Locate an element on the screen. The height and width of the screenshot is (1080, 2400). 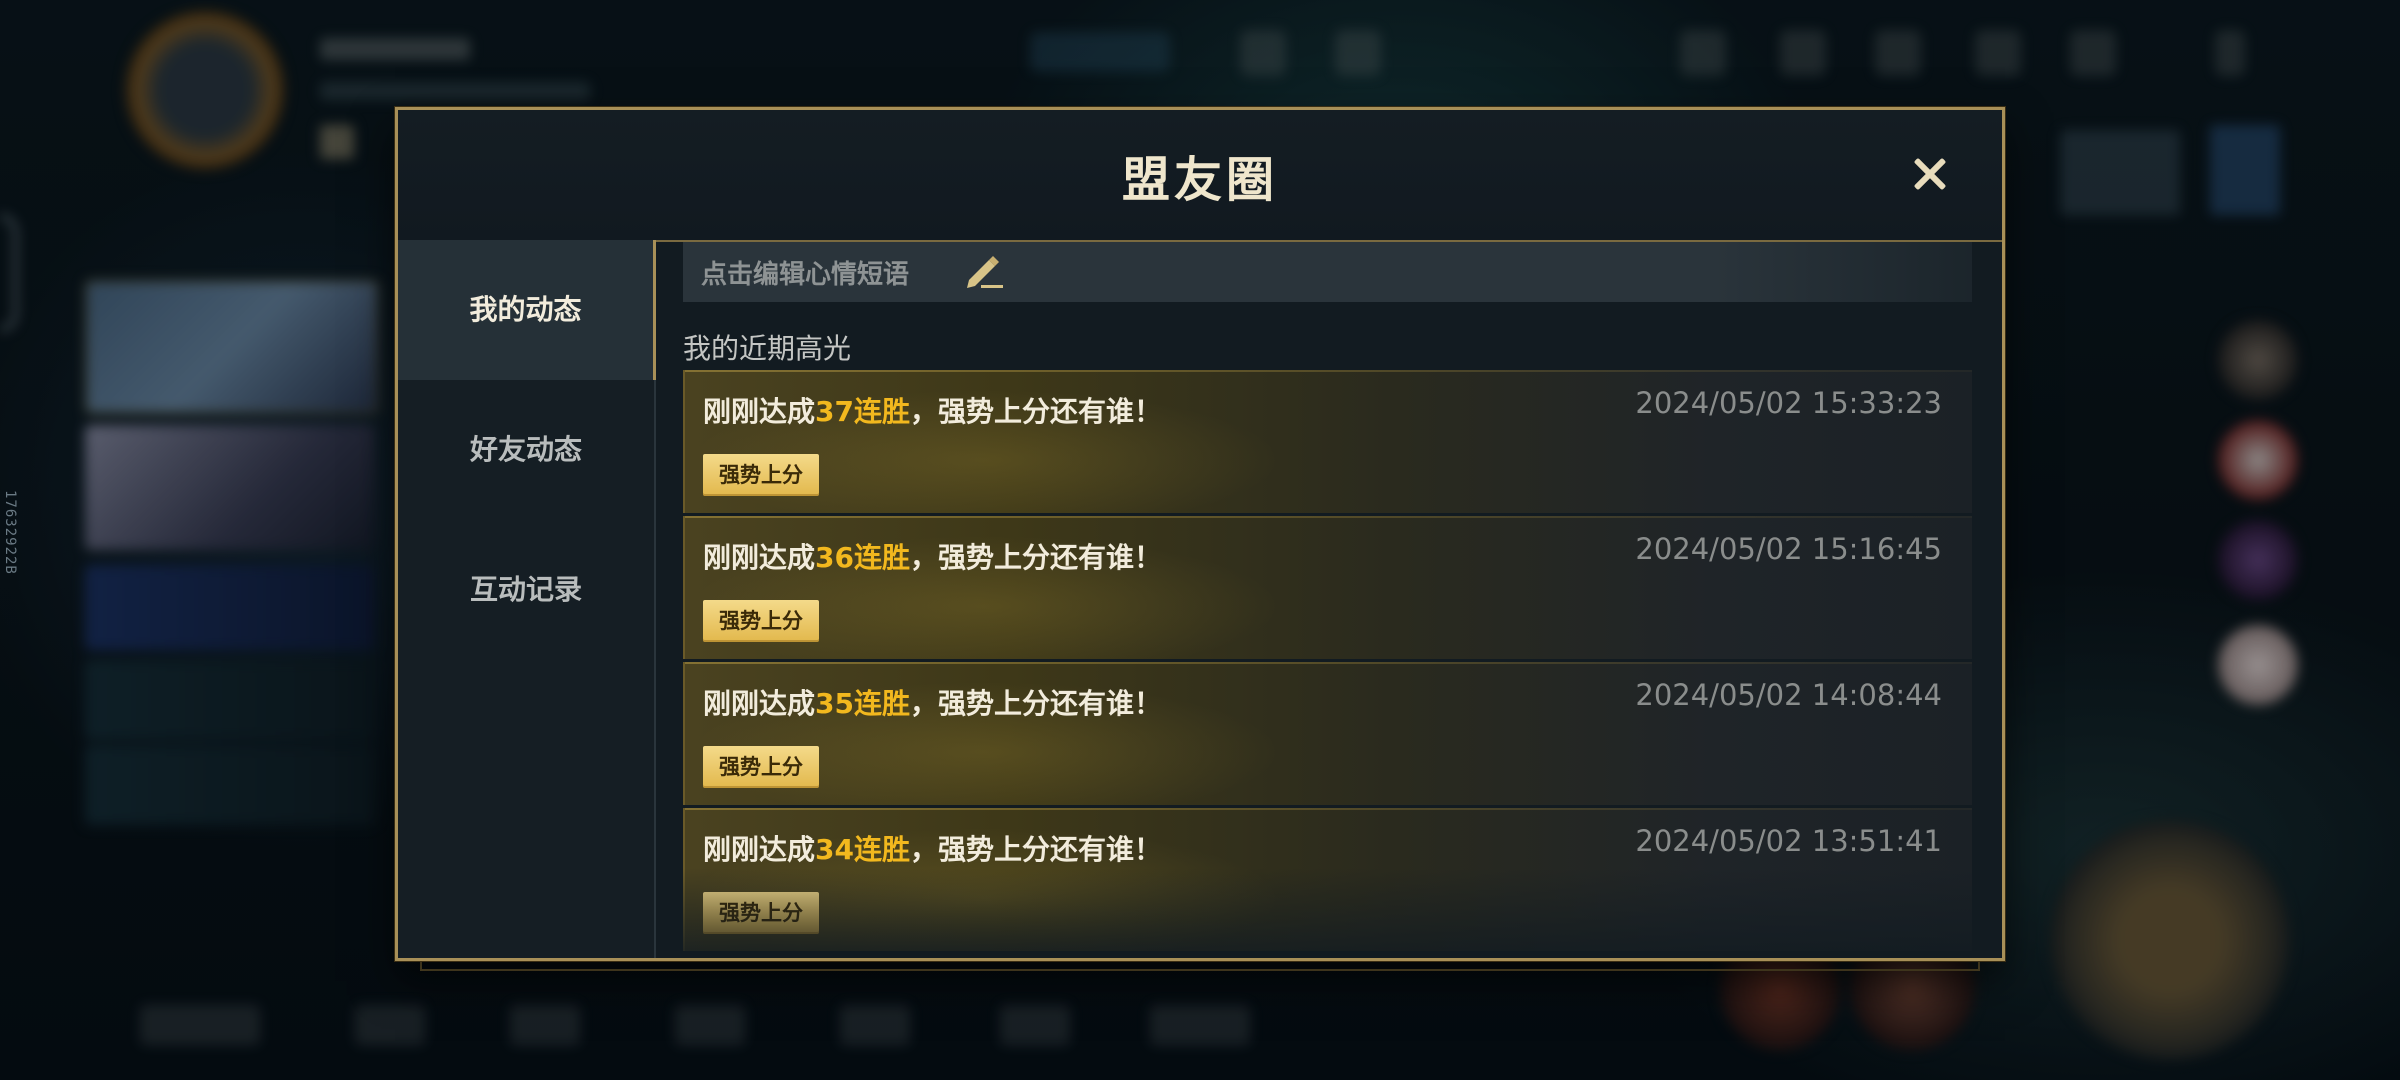
win-streak: 36连胜 is located at coordinates (862, 557).